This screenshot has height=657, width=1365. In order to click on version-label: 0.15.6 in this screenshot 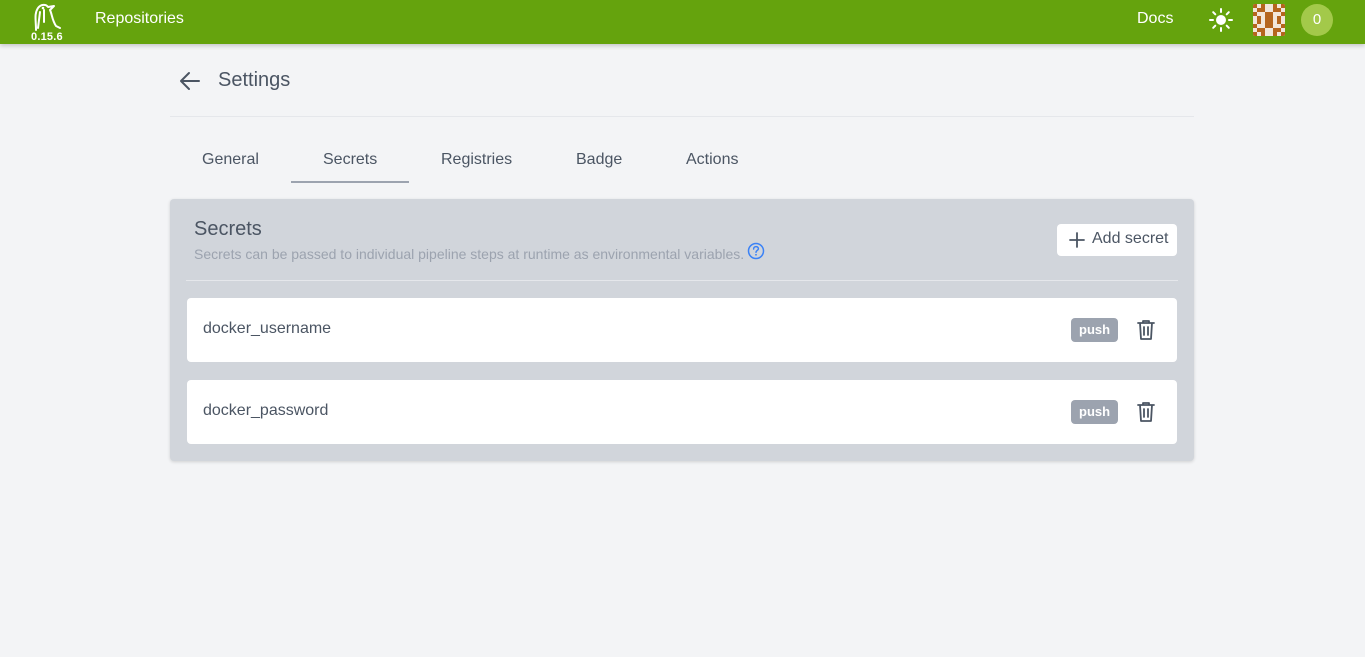, I will do `click(47, 37)`.